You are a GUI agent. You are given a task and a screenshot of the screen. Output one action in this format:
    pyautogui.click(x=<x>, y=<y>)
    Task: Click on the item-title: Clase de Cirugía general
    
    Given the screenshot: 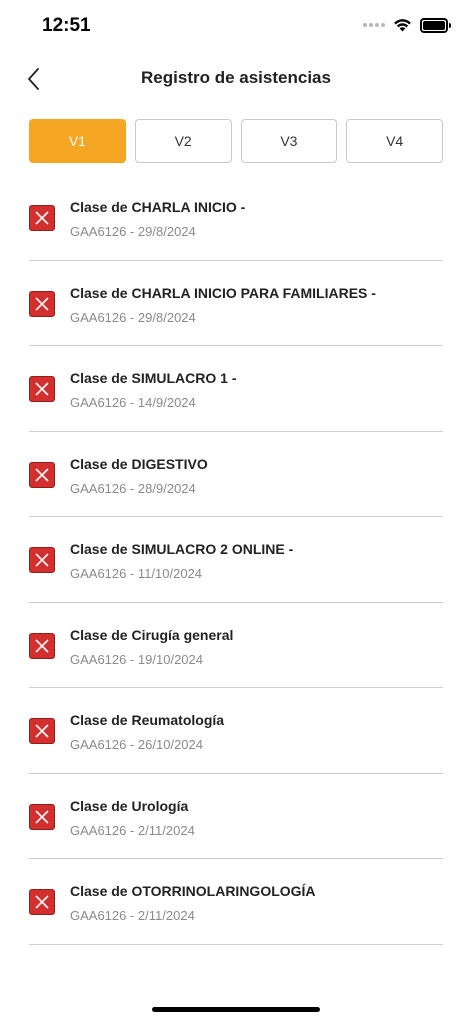 What is the action you would take?
    pyautogui.click(x=152, y=634)
    